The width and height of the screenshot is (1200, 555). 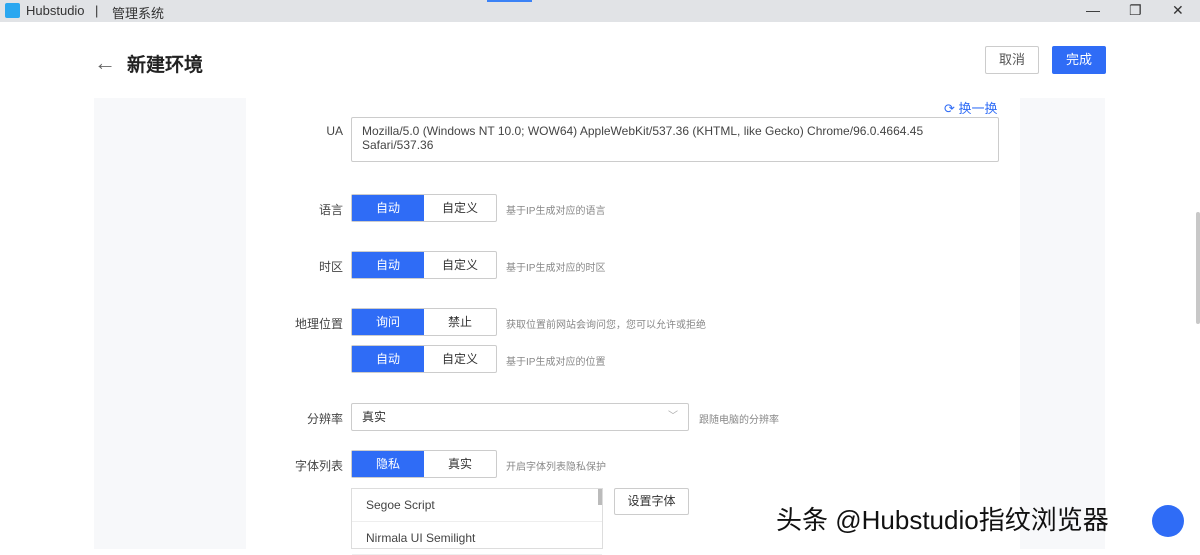 What do you see at coordinates (673, 416) in the screenshot?
I see `chevron-down-icon: ﹀` at bounding box center [673, 416].